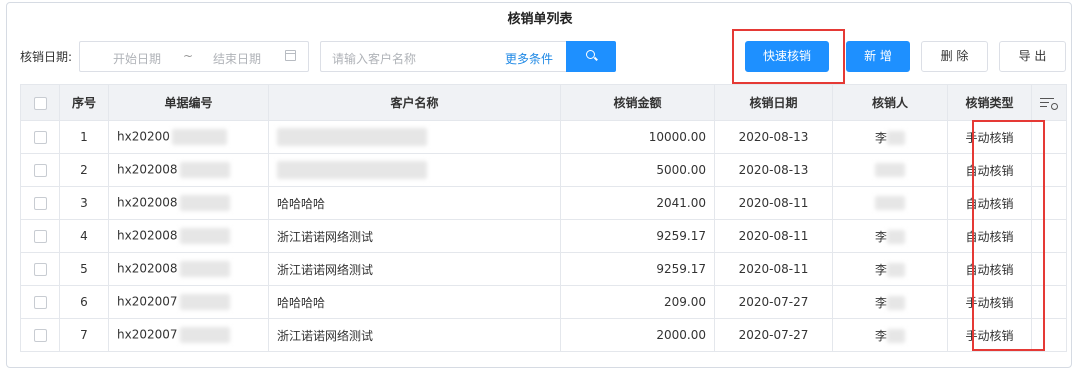 The image size is (1080, 373). I want to click on add-button: 新 增, so click(878, 56).